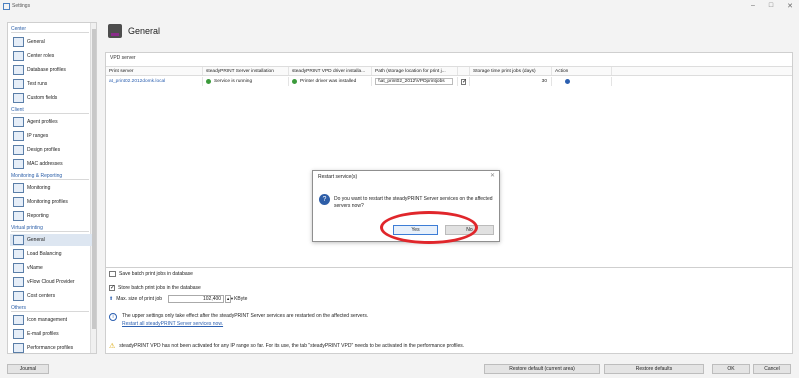 This screenshot has height=378, width=799. Describe the element at coordinates (246, 71) in the screenshot. I see `col-server-install: steadyPRINT Server installation` at that location.